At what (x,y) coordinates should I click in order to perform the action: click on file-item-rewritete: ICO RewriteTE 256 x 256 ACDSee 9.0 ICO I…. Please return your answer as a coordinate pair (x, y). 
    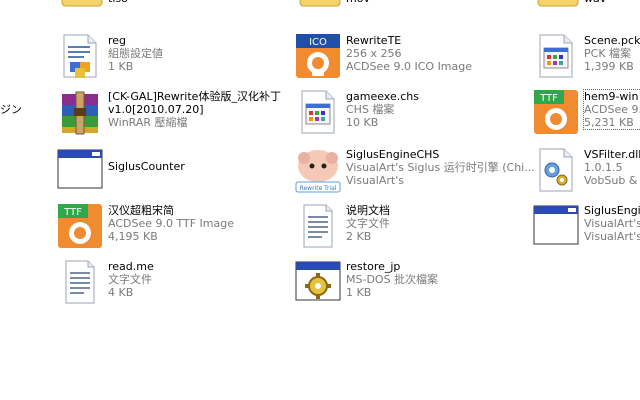
    Looking at the image, I should click on (409, 61).